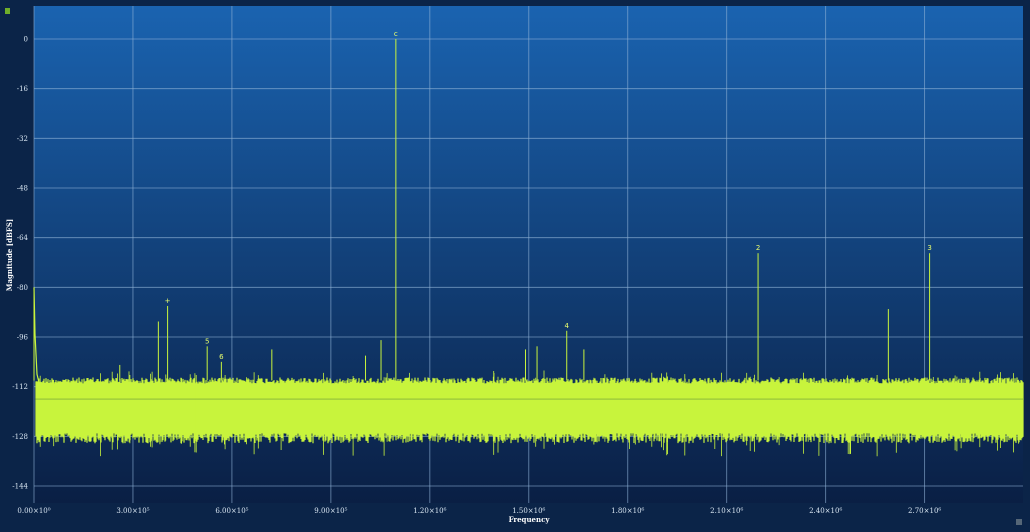 The width and height of the screenshot is (1030, 532). I want to click on peak-marker-label: 3, so click(929, 248).